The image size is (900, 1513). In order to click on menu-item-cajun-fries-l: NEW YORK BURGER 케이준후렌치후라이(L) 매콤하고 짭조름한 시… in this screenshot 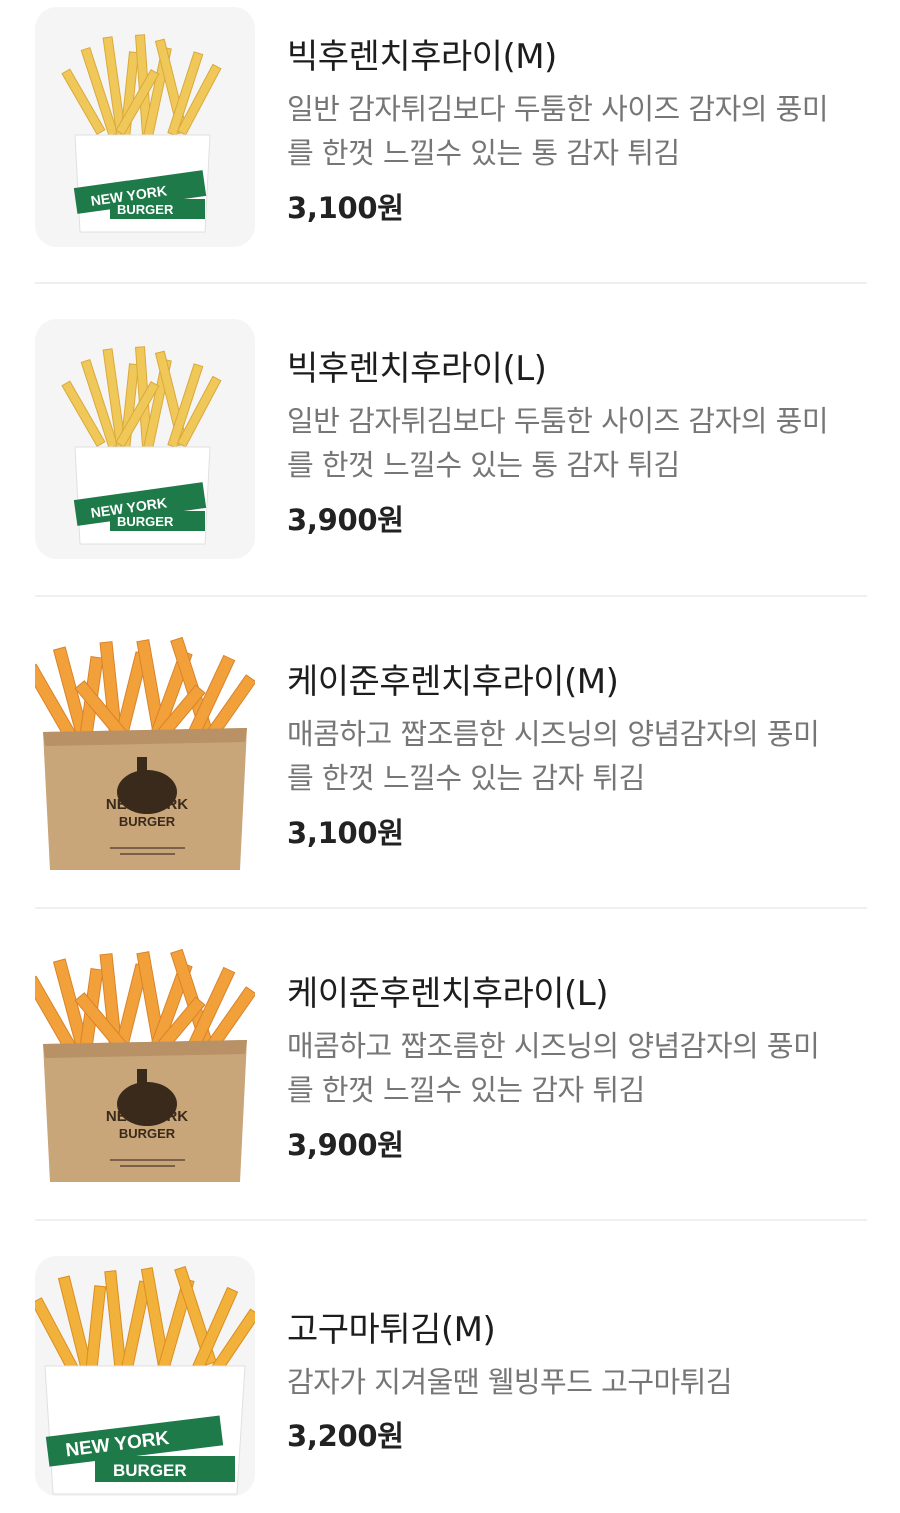, I will do `click(451, 1064)`.